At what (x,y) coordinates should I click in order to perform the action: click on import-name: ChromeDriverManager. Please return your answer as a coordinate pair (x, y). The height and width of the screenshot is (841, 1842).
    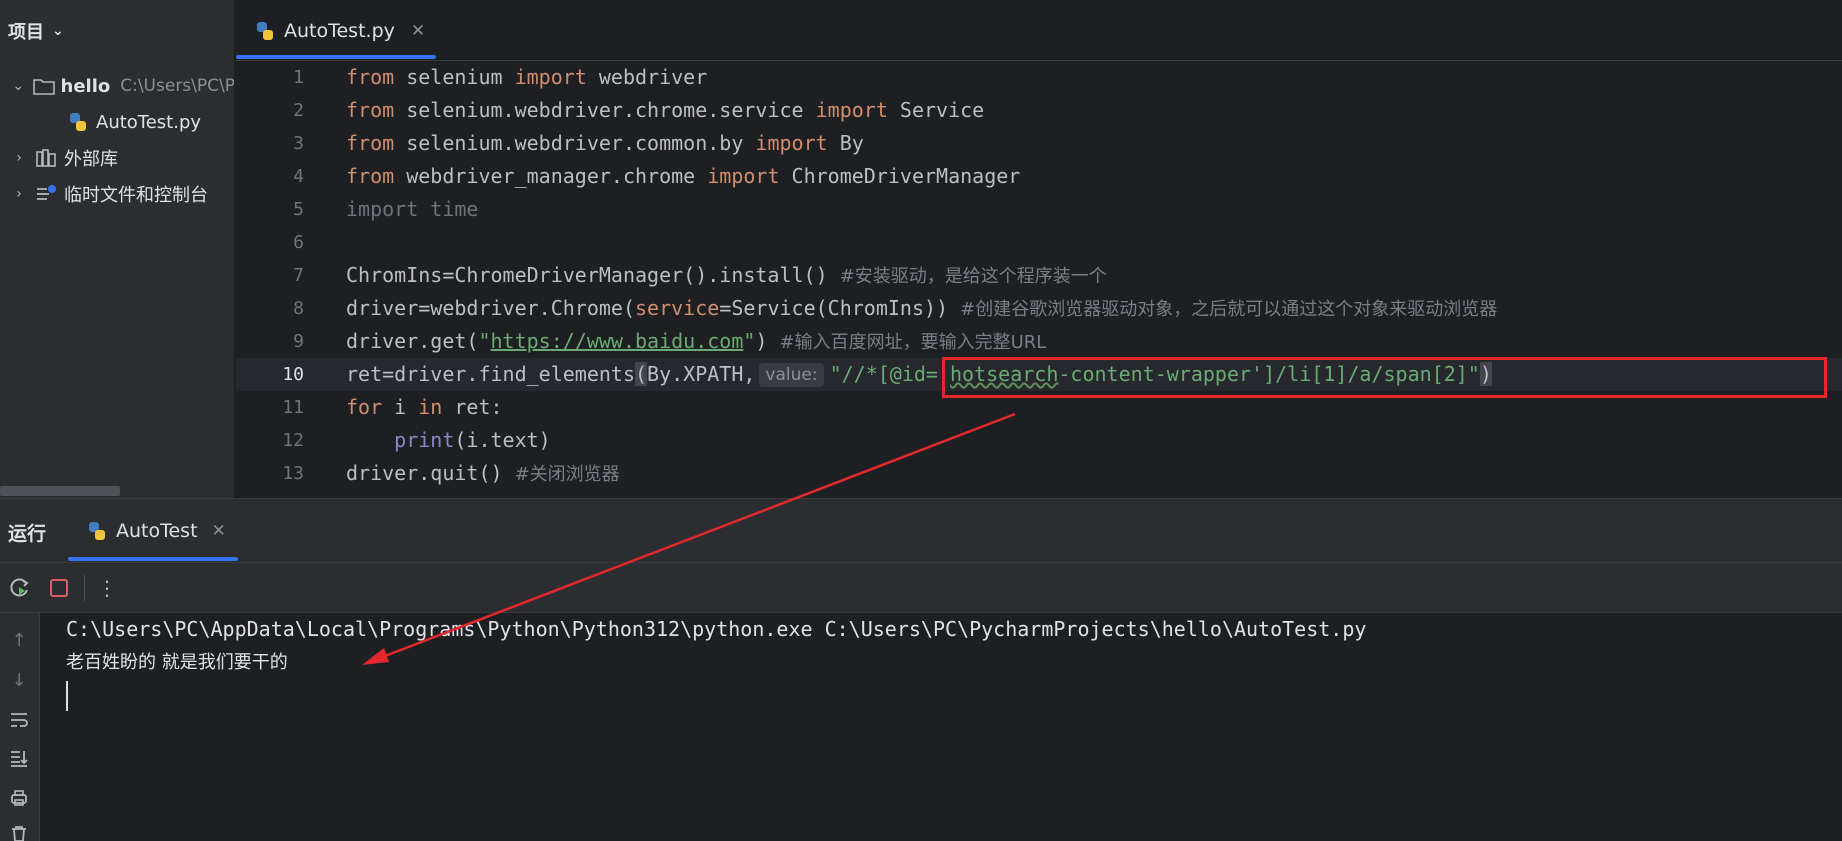
    Looking at the image, I should click on (900, 176).